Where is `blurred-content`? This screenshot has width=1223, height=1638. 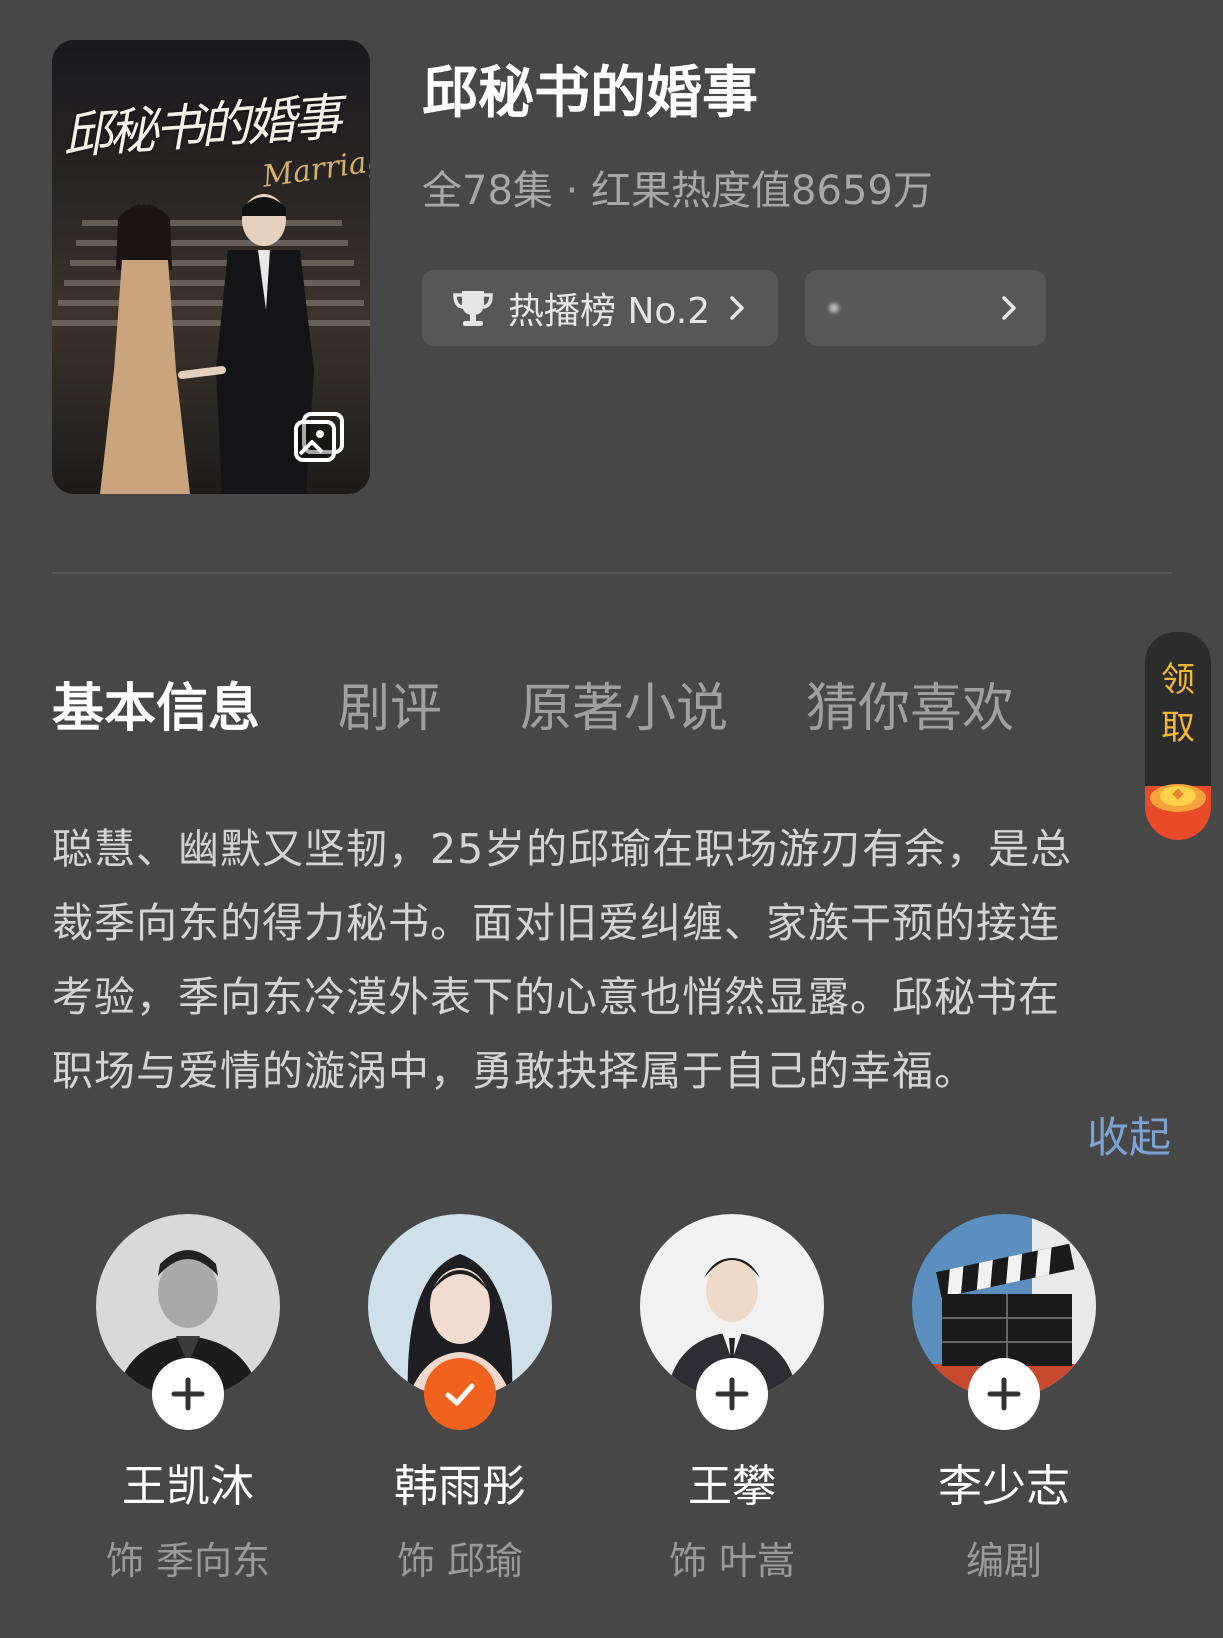
blurred-content is located at coordinates (834, 308).